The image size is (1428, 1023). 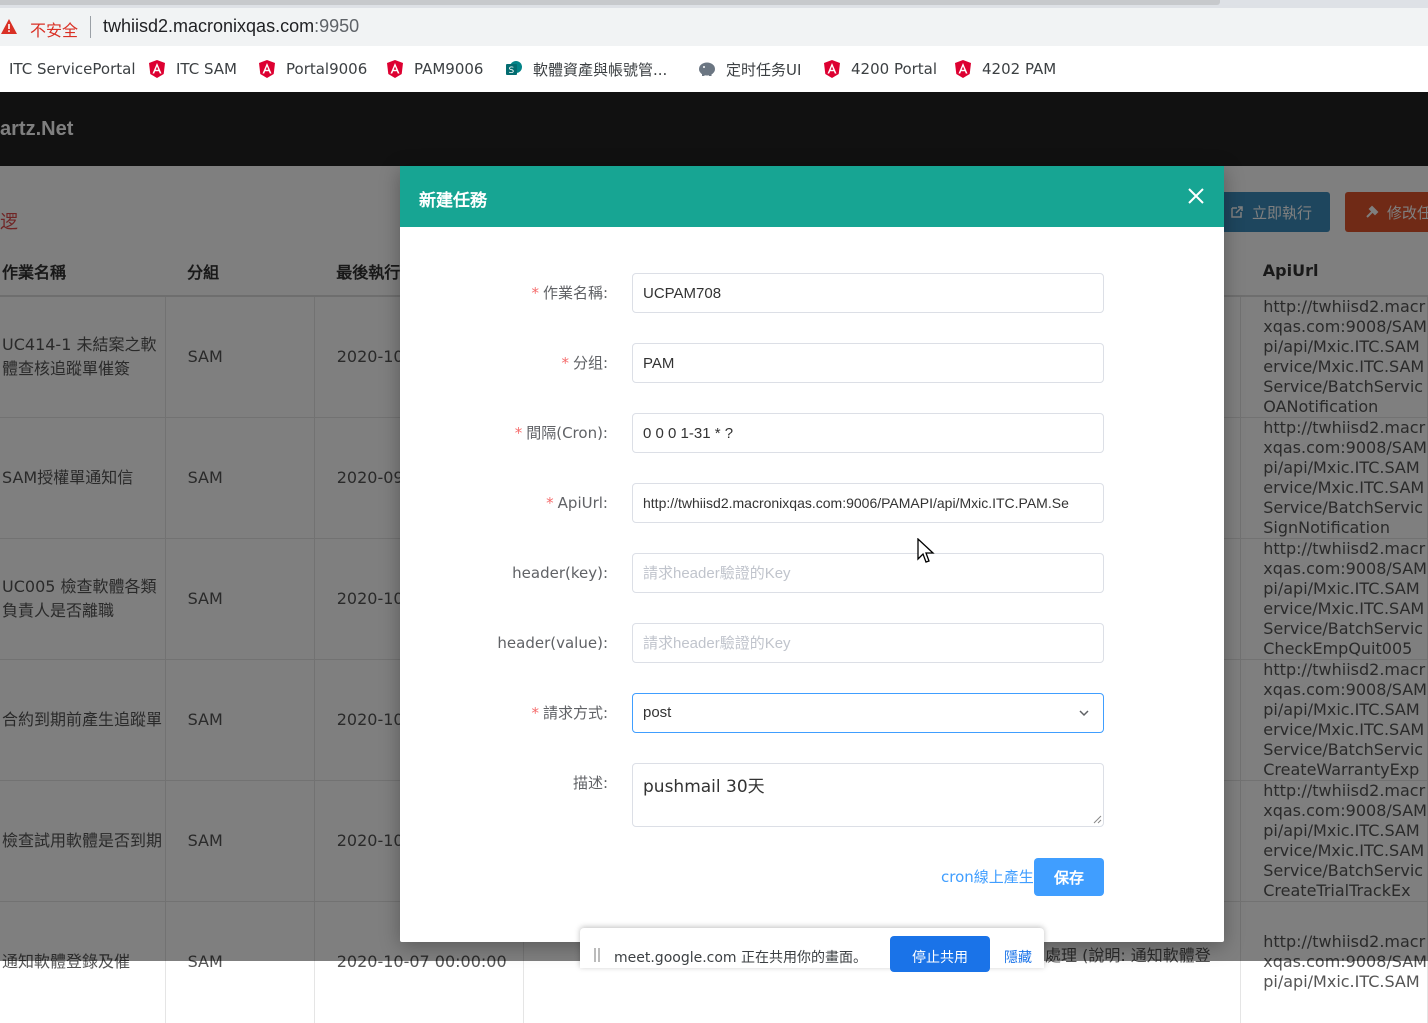 I want to click on form-row-group: * 分组:, so click(x=812, y=363).